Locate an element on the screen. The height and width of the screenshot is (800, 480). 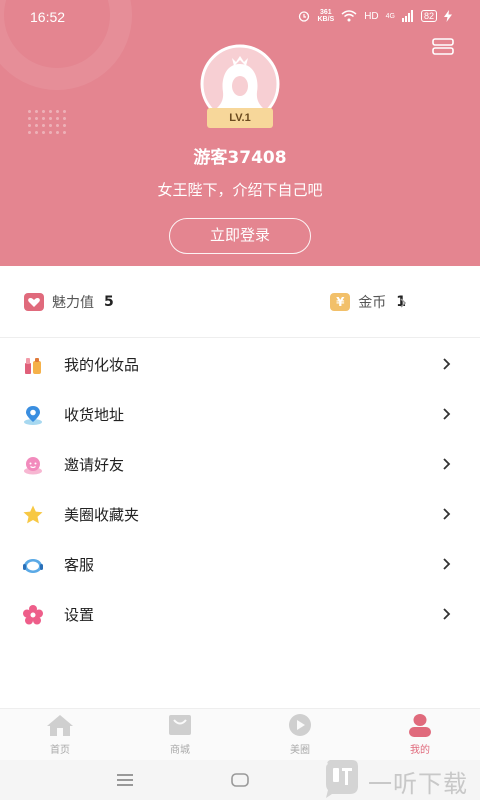
menu-item-cosmetics: 我的化妆品 is located at coordinates (240, 365).